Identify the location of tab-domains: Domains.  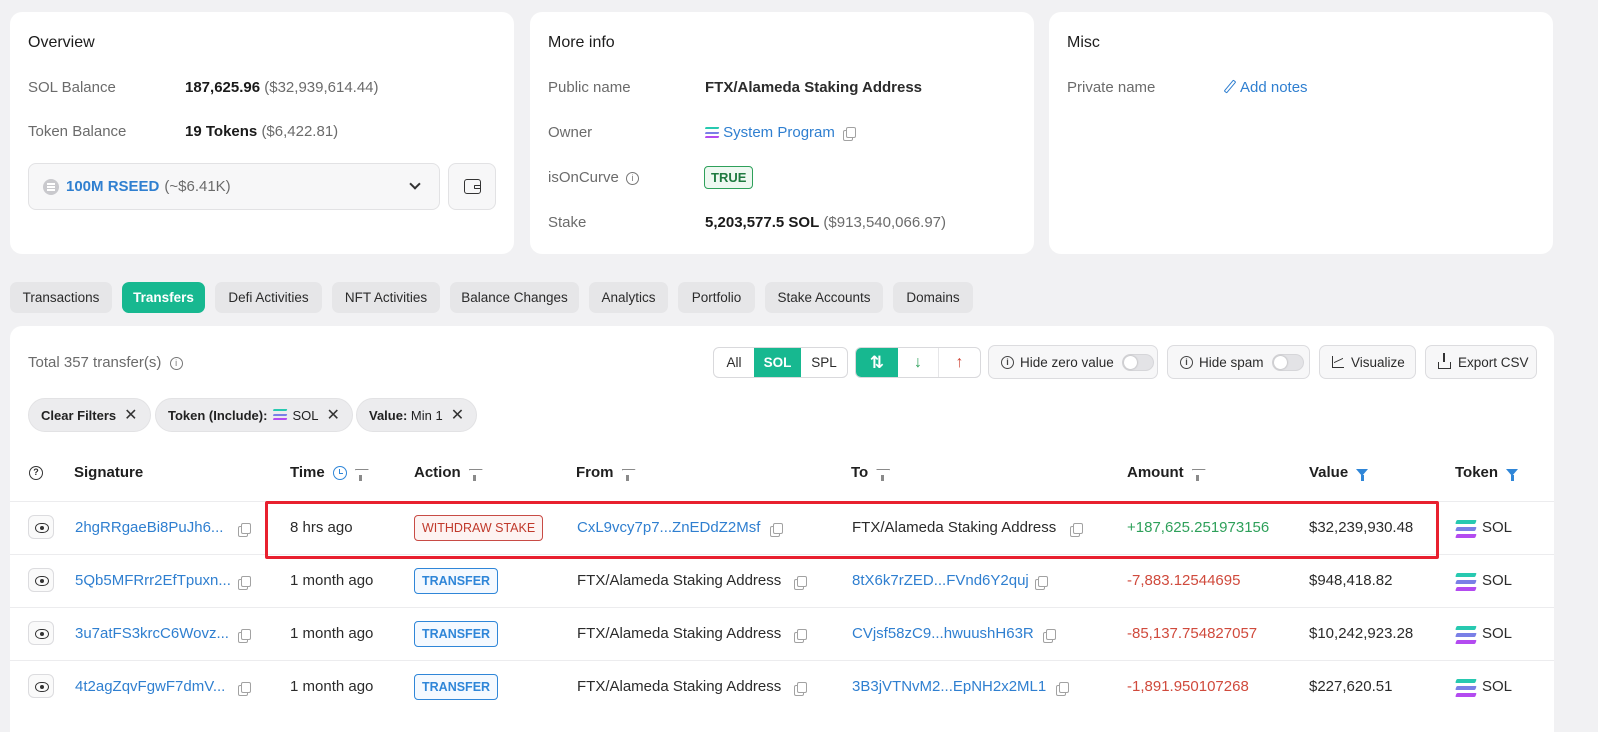
(933, 297).